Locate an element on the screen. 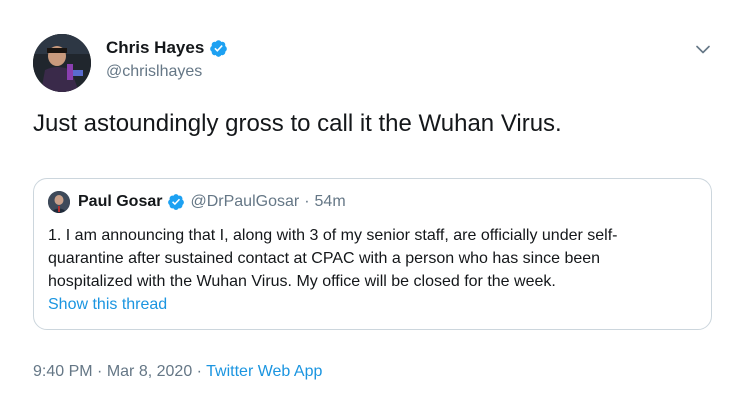 The width and height of the screenshot is (732, 408). quoted-tweet-header: Paul Gosar @DrPaulGosar · 54m is located at coordinates (197, 202).